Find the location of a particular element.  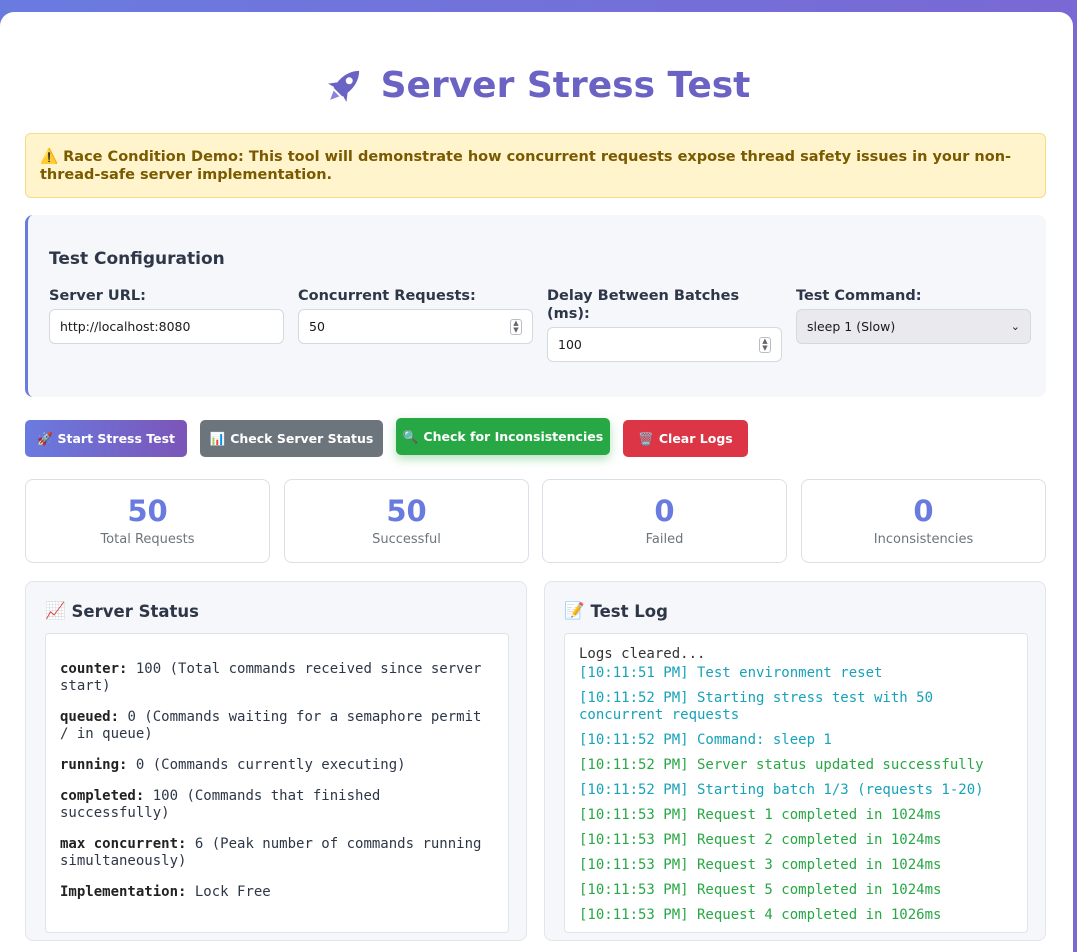

stat-label: Failed is located at coordinates (664, 539).